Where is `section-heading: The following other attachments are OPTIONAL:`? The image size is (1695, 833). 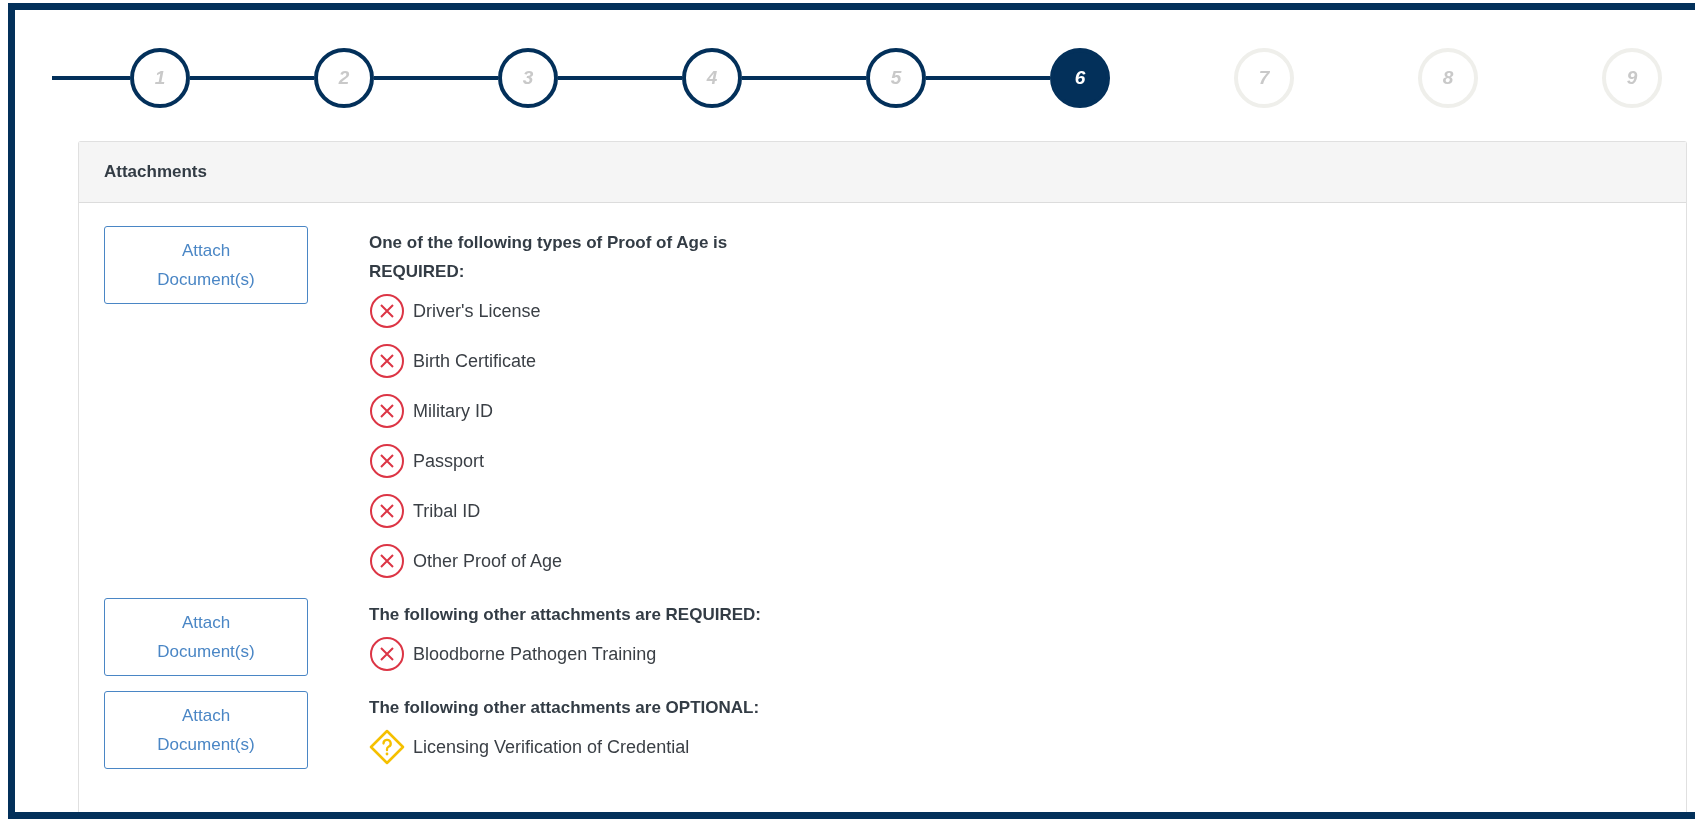
section-heading: The following other attachments are OPTIONAL: is located at coordinates (565, 708).